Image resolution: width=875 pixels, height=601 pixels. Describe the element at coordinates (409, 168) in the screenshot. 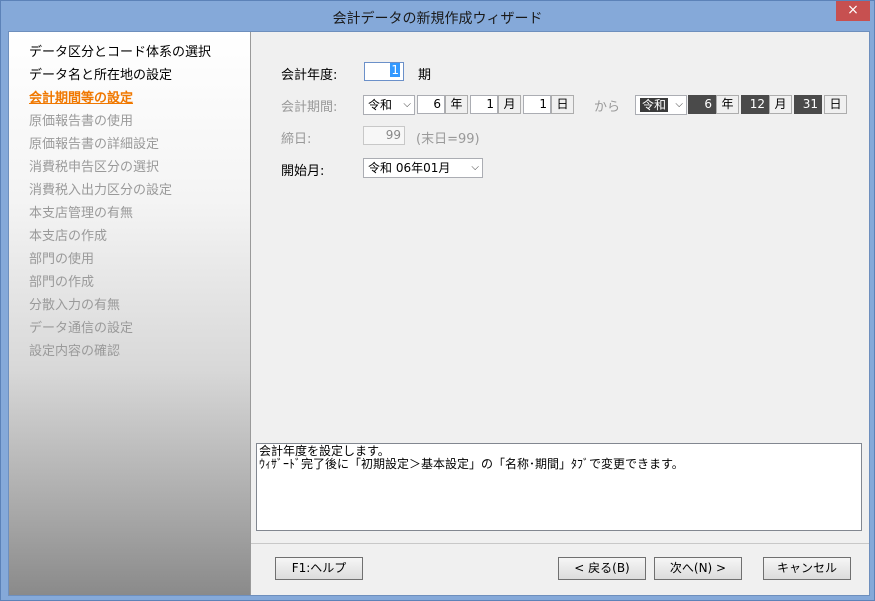

I see `start-month-value: 令和 06年01月` at that location.